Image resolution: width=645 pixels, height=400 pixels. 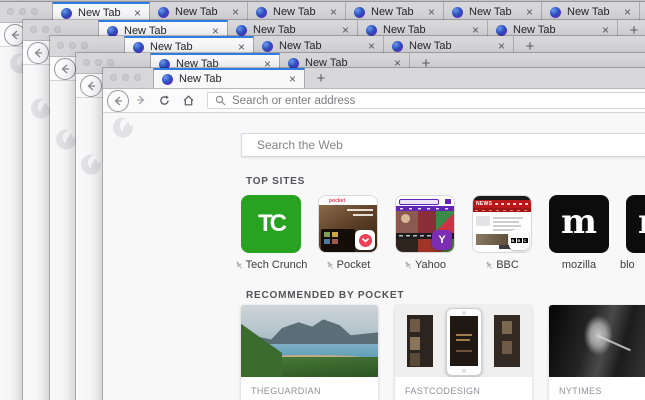 What do you see at coordinates (276, 181) in the screenshot?
I see `top-sites-header-label: TOP SITES` at bounding box center [276, 181].